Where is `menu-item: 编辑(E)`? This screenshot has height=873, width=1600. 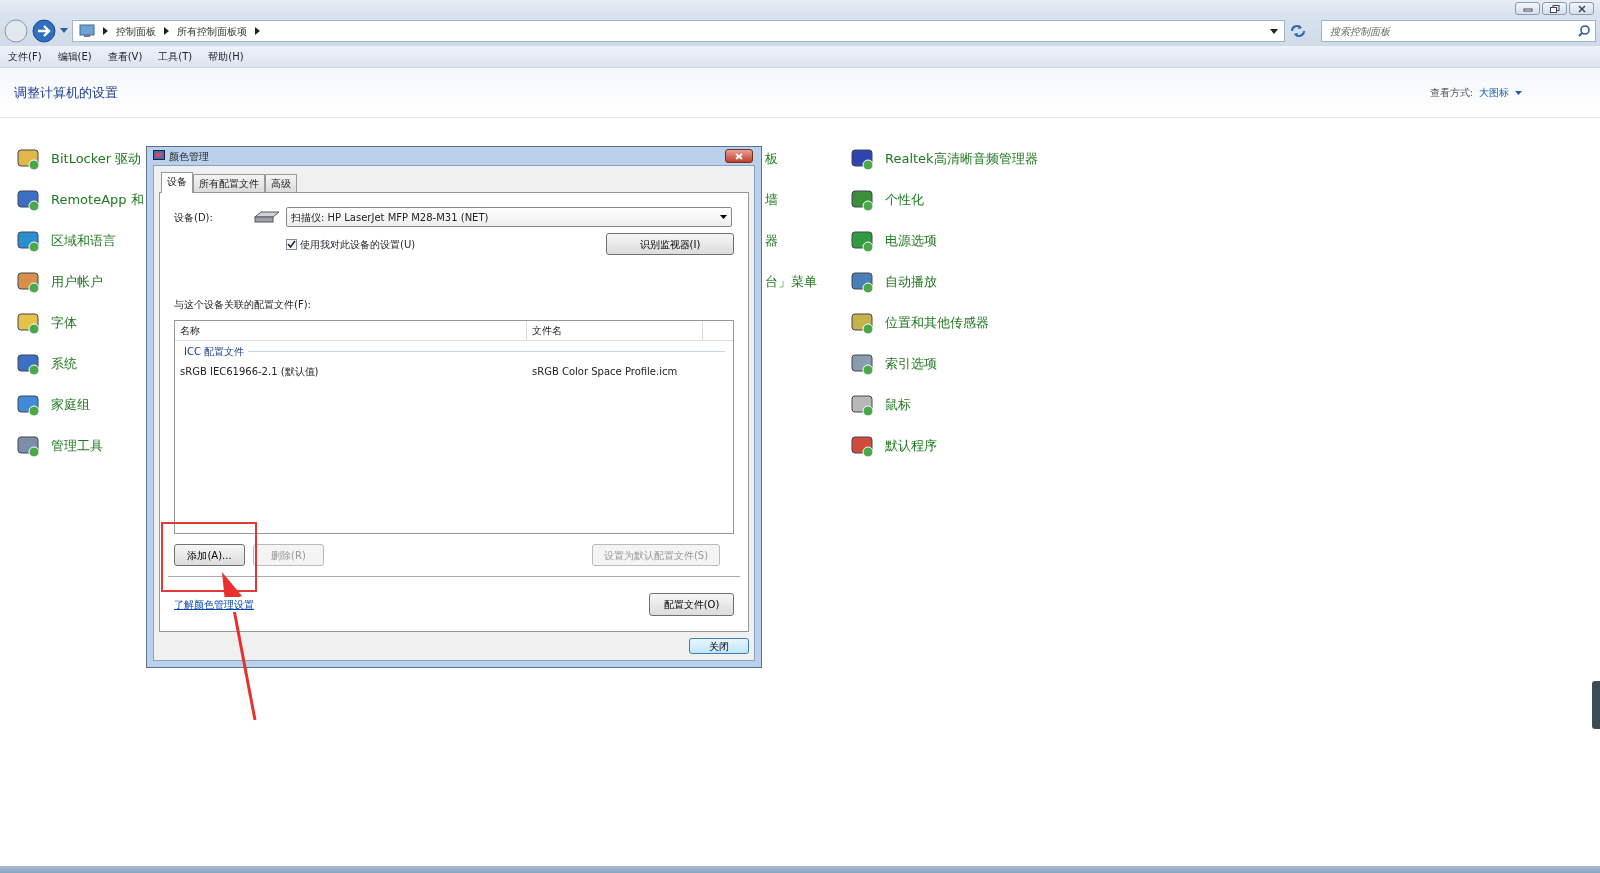
menu-item: 编辑(E) is located at coordinates (74, 56).